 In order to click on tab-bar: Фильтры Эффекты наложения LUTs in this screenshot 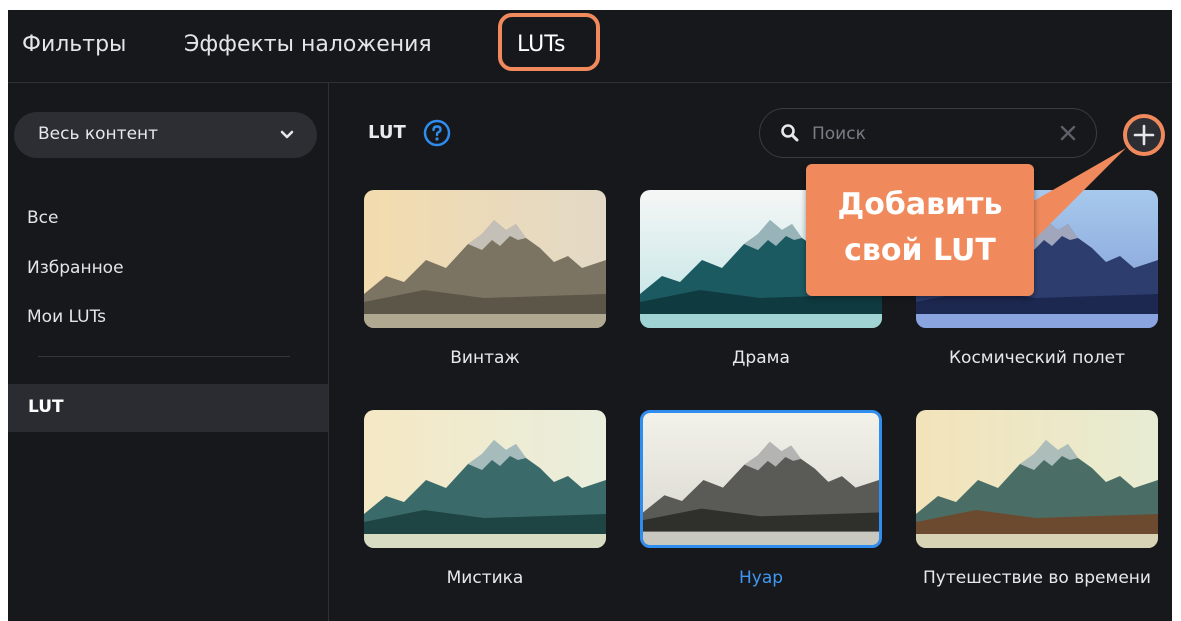, I will do `click(590, 46)`.